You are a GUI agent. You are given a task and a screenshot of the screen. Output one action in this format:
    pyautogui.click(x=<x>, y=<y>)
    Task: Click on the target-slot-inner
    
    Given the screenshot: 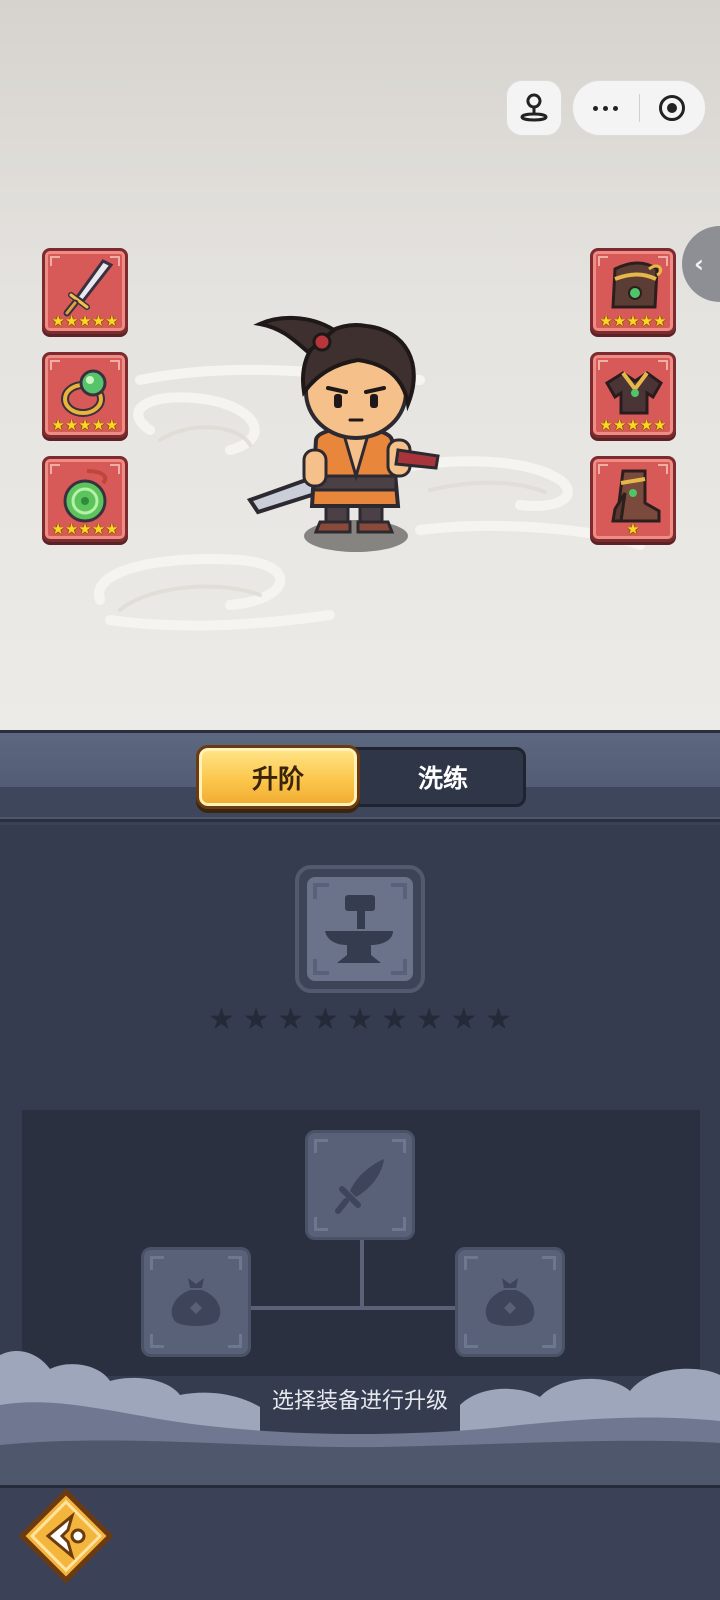 What is the action you would take?
    pyautogui.click(x=360, y=929)
    